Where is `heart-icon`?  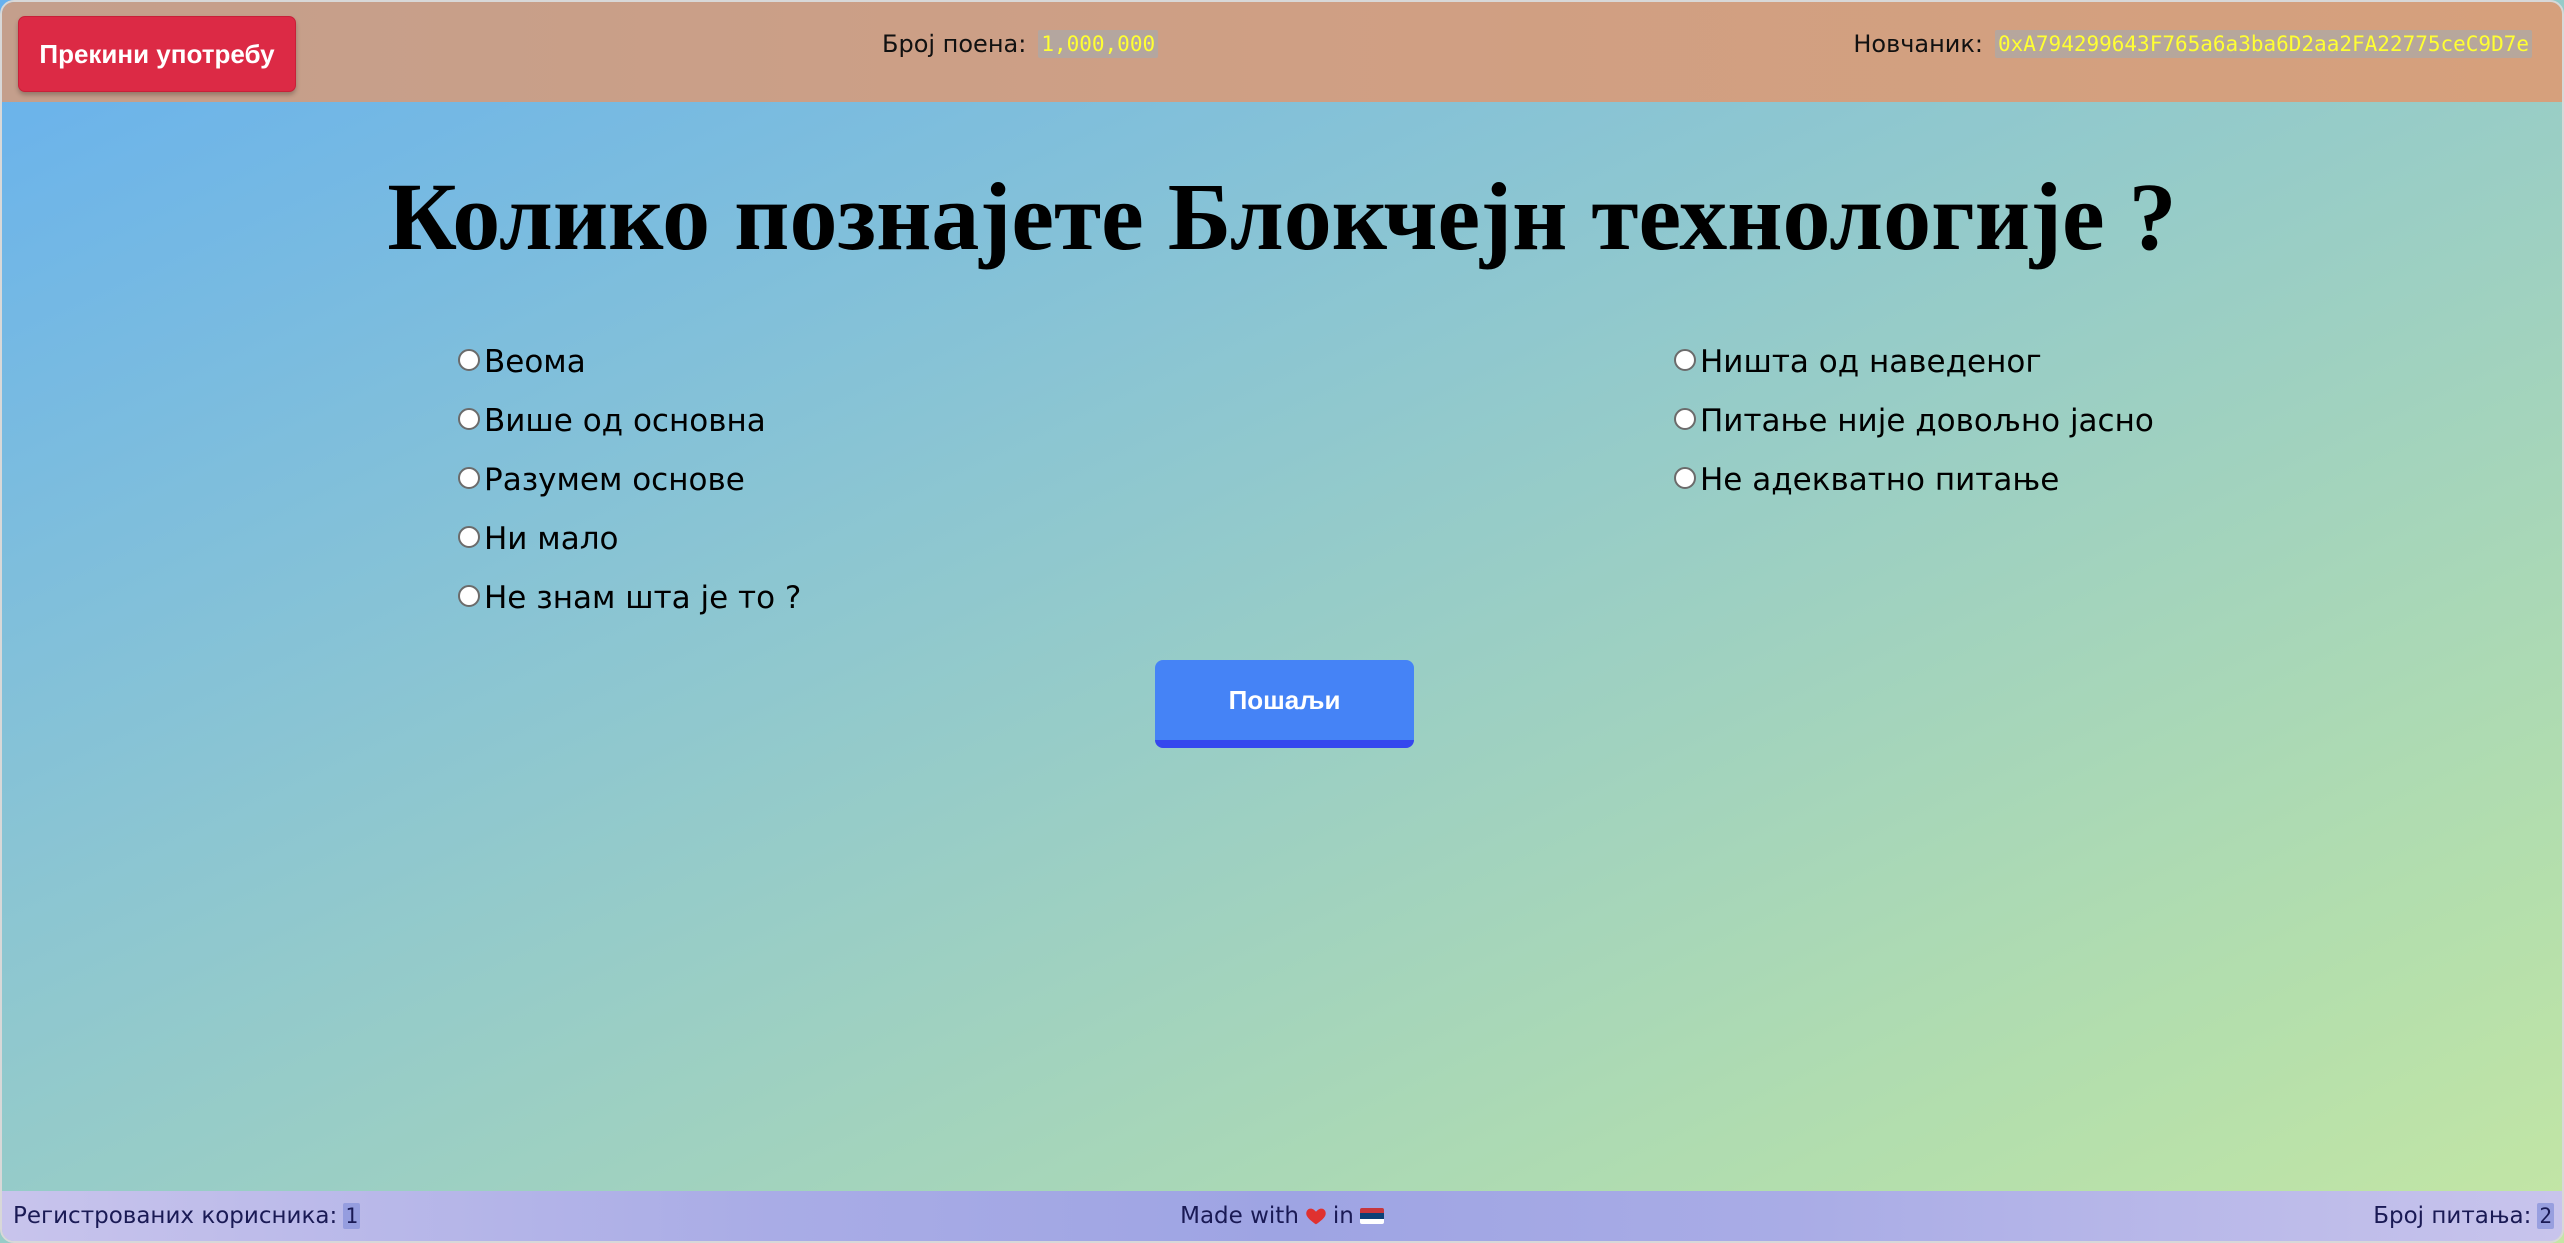
heart-icon is located at coordinates (1316, 1216).